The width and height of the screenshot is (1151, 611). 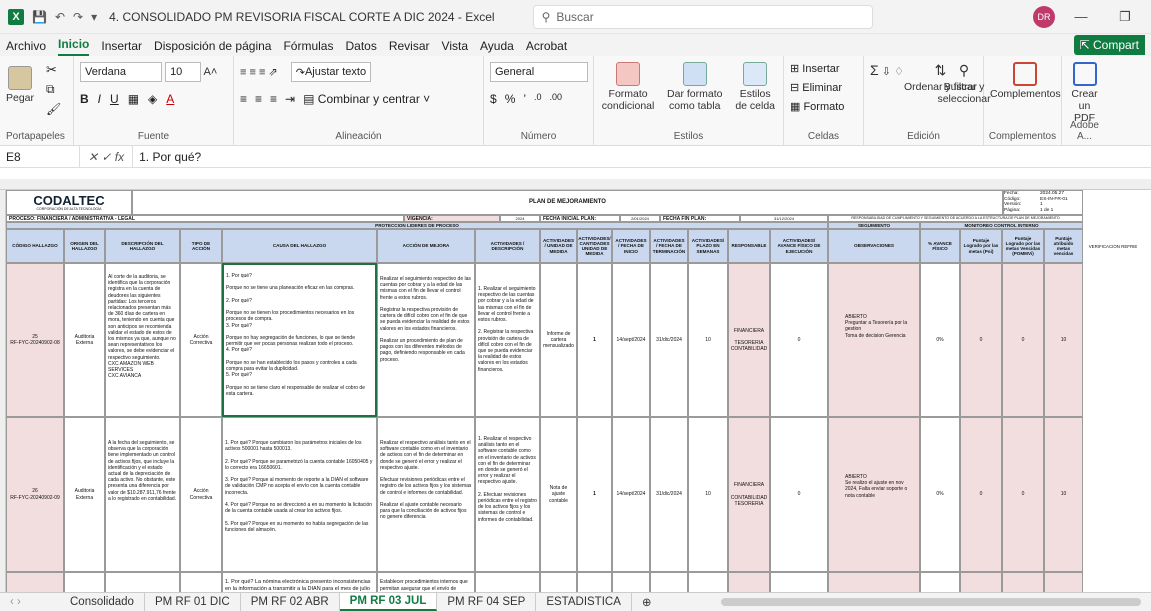 I want to click on row1-codigo: 25 RF-FYC-20240902-08, so click(x=35, y=340).